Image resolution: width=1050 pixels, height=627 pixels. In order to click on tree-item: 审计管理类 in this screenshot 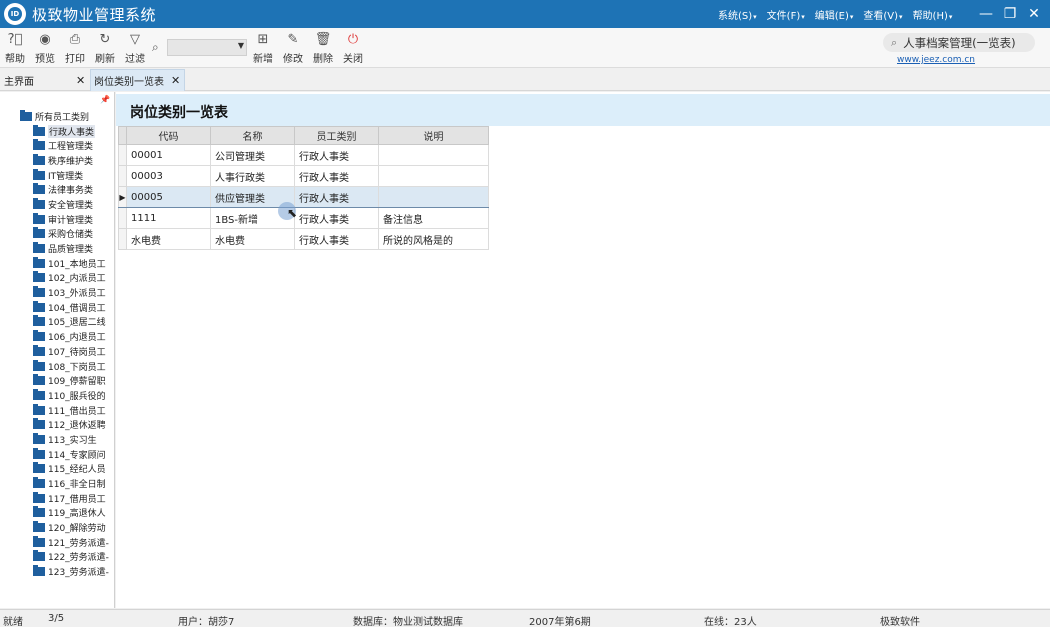, I will do `click(56, 219)`.